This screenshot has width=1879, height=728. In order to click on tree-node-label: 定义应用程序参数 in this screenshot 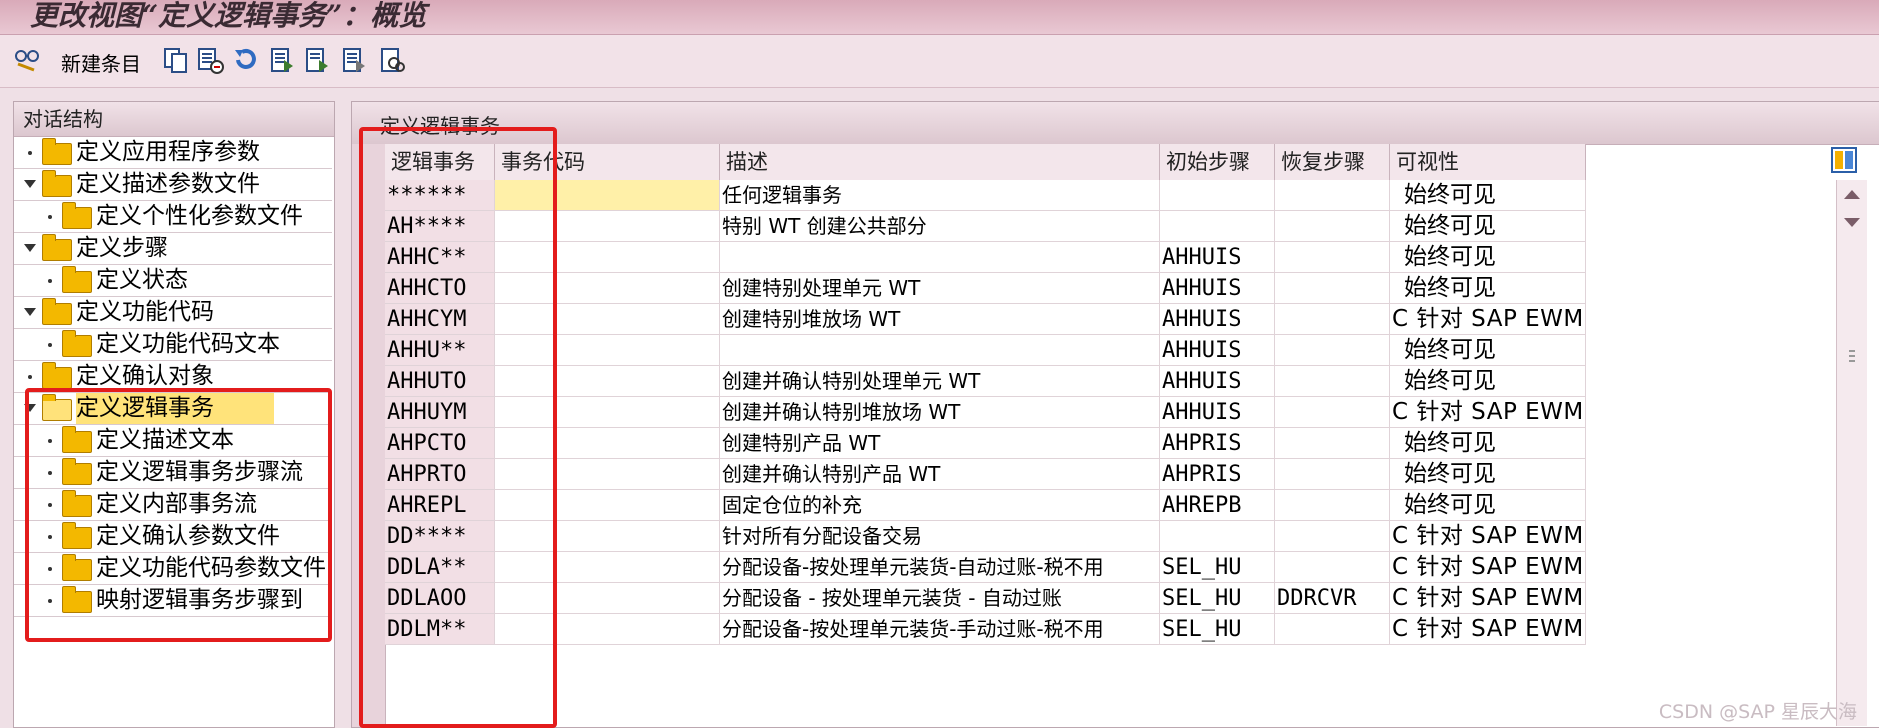, I will do `click(168, 152)`.